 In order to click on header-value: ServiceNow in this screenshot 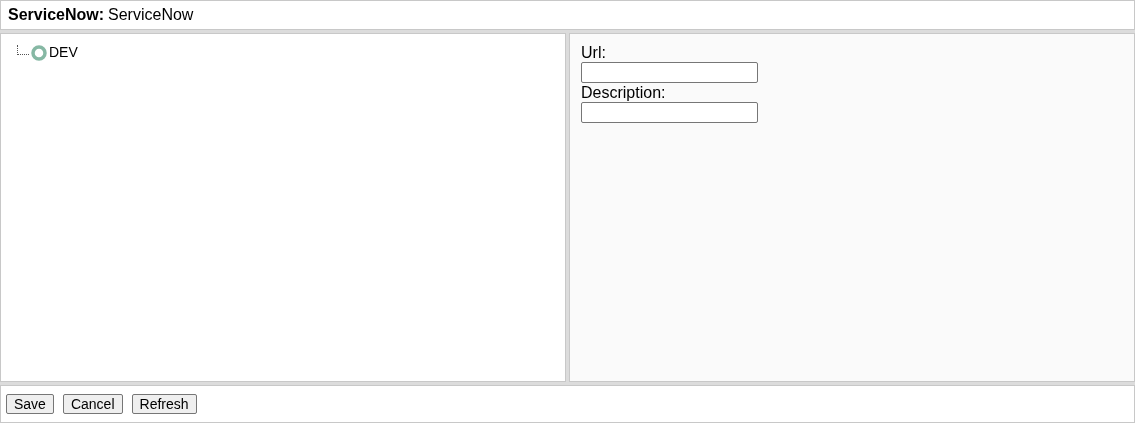, I will do `click(151, 15)`.